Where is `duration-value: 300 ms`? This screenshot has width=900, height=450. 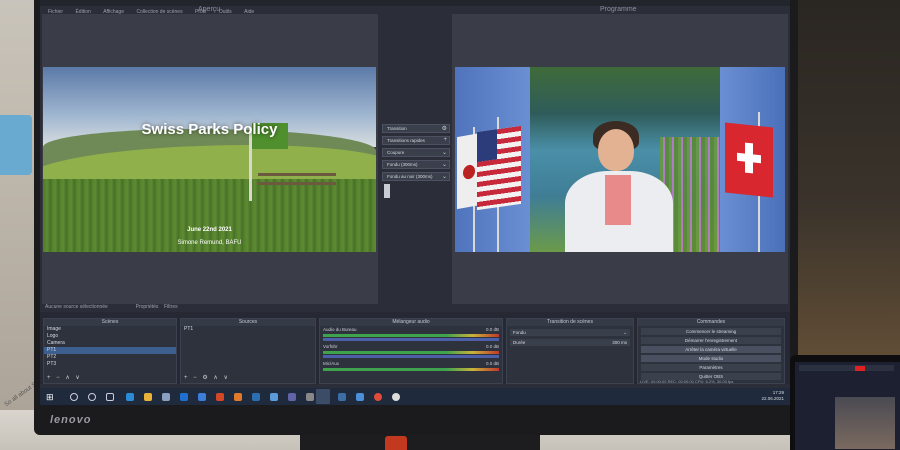 duration-value: 300 ms is located at coordinates (619, 342).